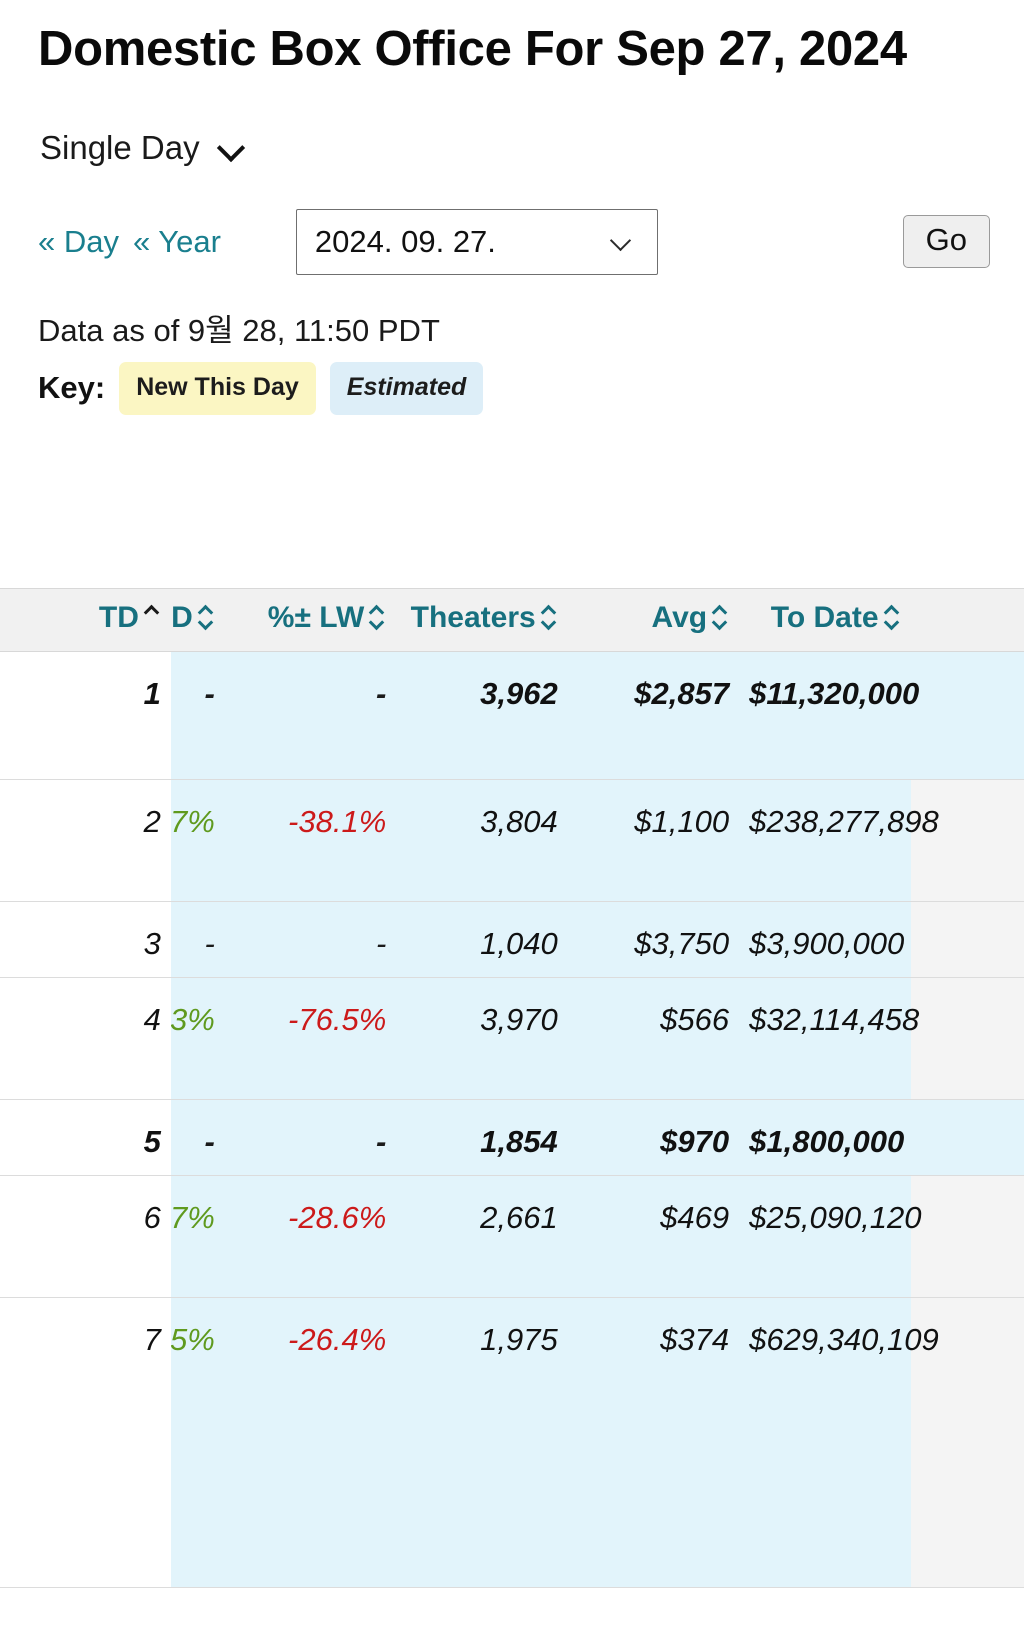 The width and height of the screenshot is (1024, 1627). I want to click on column-header-avg: Avg, so click(653, 620).